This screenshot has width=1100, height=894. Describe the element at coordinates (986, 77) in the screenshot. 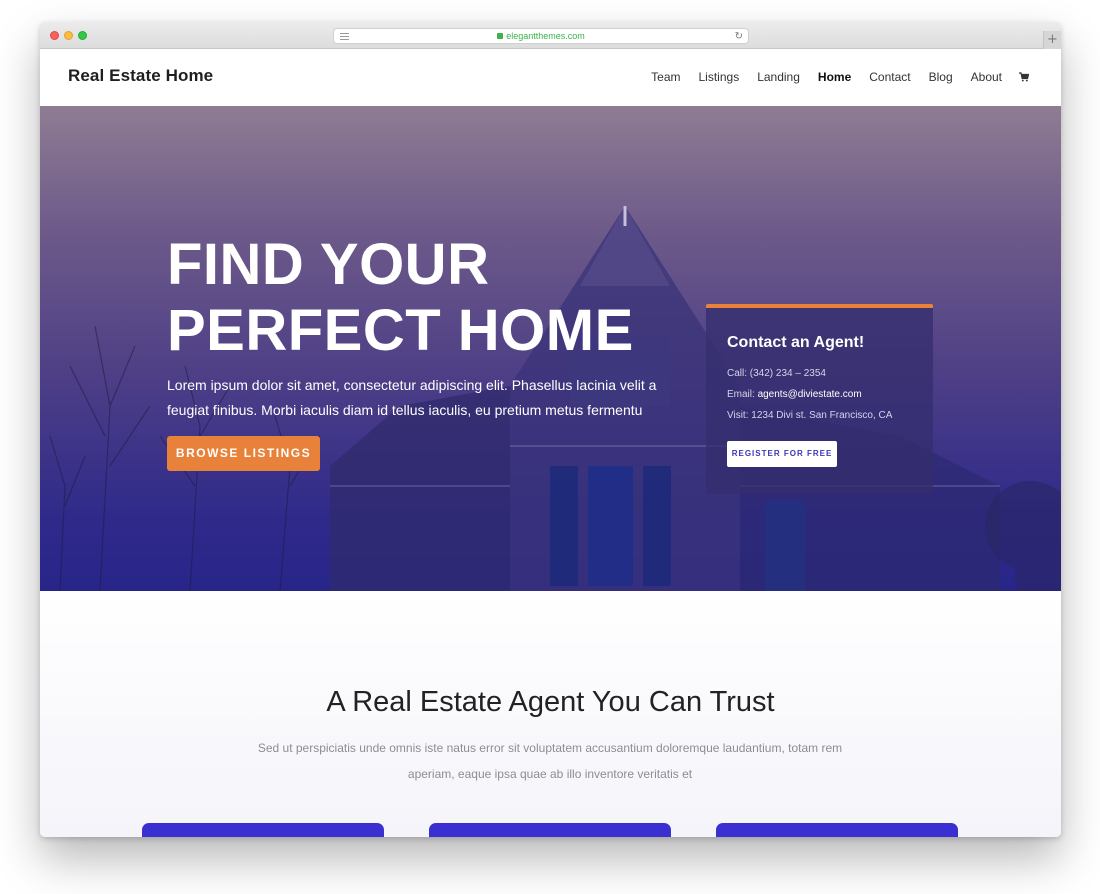

I see `nav-item-about: About` at that location.